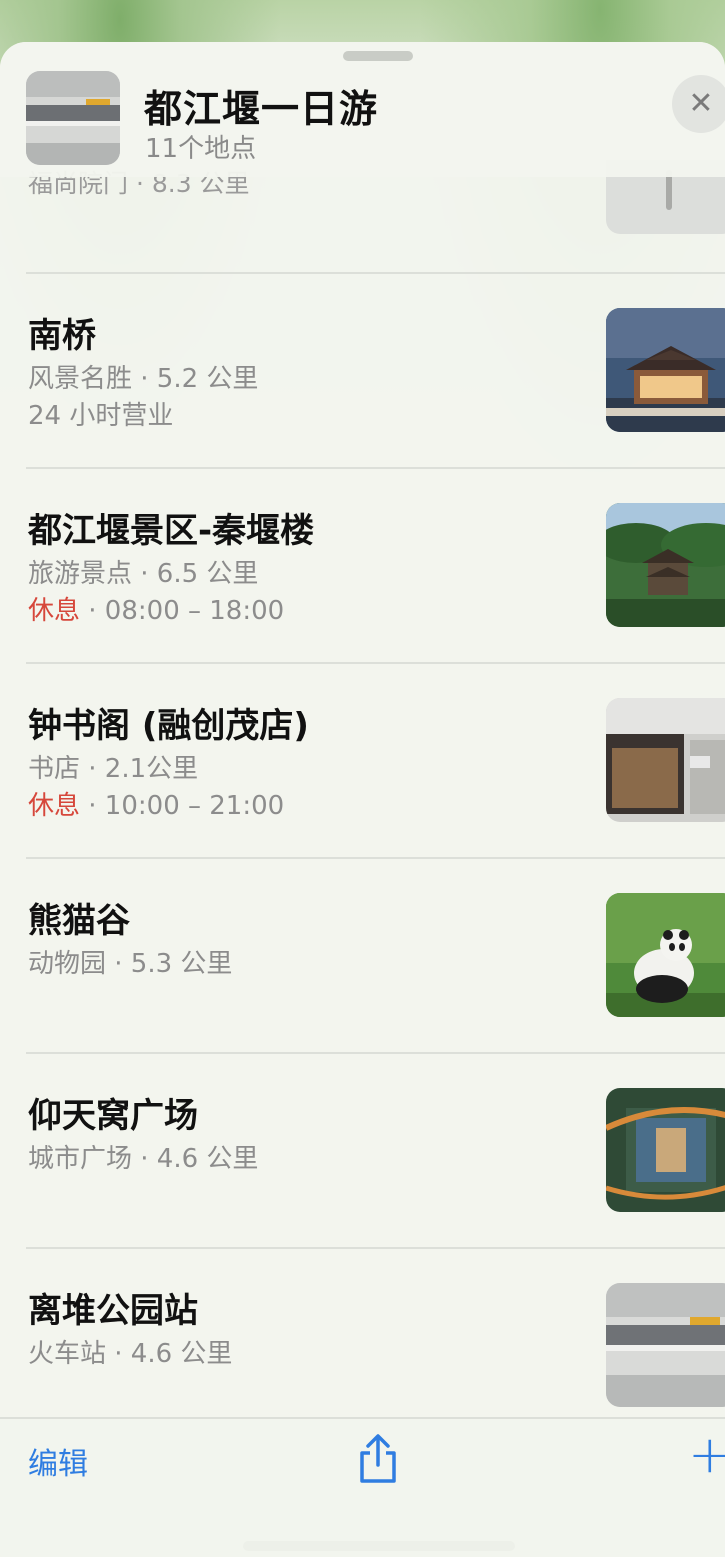 The width and height of the screenshot is (725, 1557). I want to click on place-name: 仰天窝广场, so click(113, 1116).